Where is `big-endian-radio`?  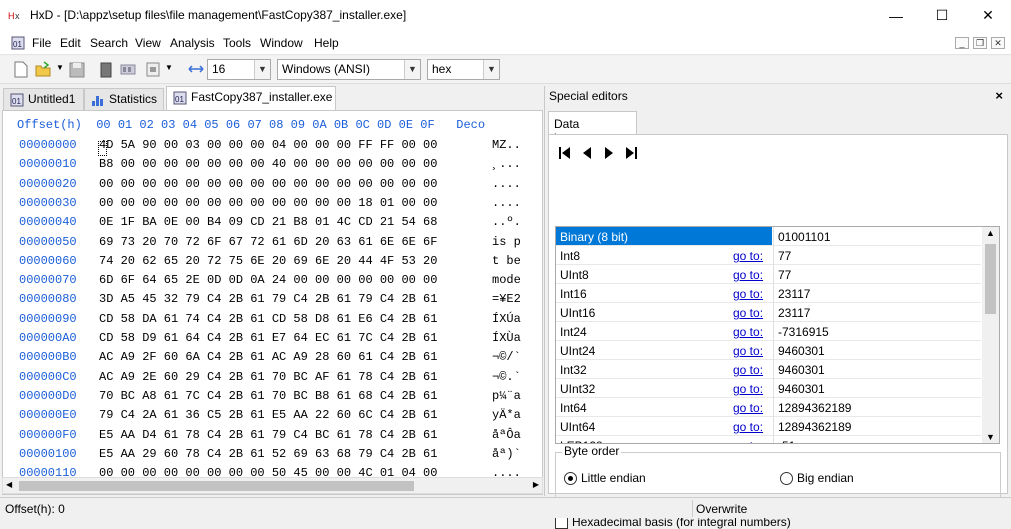 big-endian-radio is located at coordinates (786, 478).